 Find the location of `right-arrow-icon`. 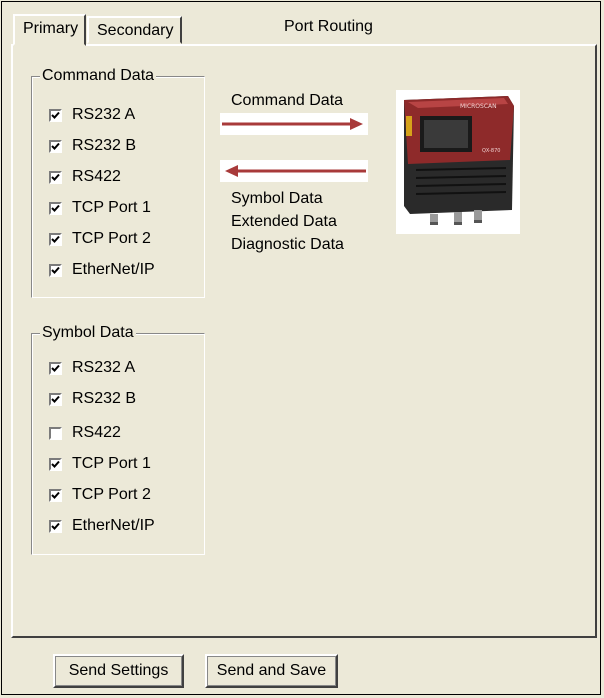

right-arrow-icon is located at coordinates (292, 124).